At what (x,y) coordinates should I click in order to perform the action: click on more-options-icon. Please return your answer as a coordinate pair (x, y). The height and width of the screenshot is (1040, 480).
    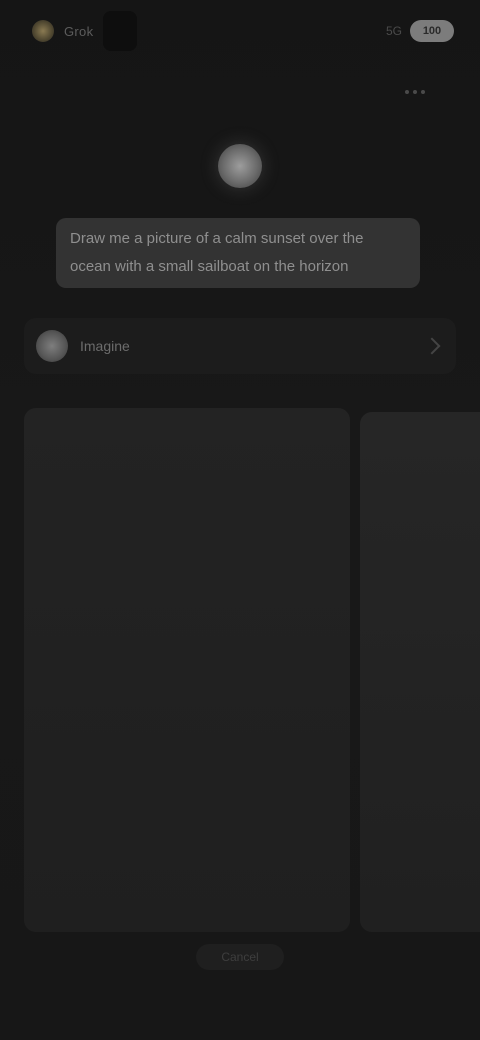
    Looking at the image, I should click on (415, 92).